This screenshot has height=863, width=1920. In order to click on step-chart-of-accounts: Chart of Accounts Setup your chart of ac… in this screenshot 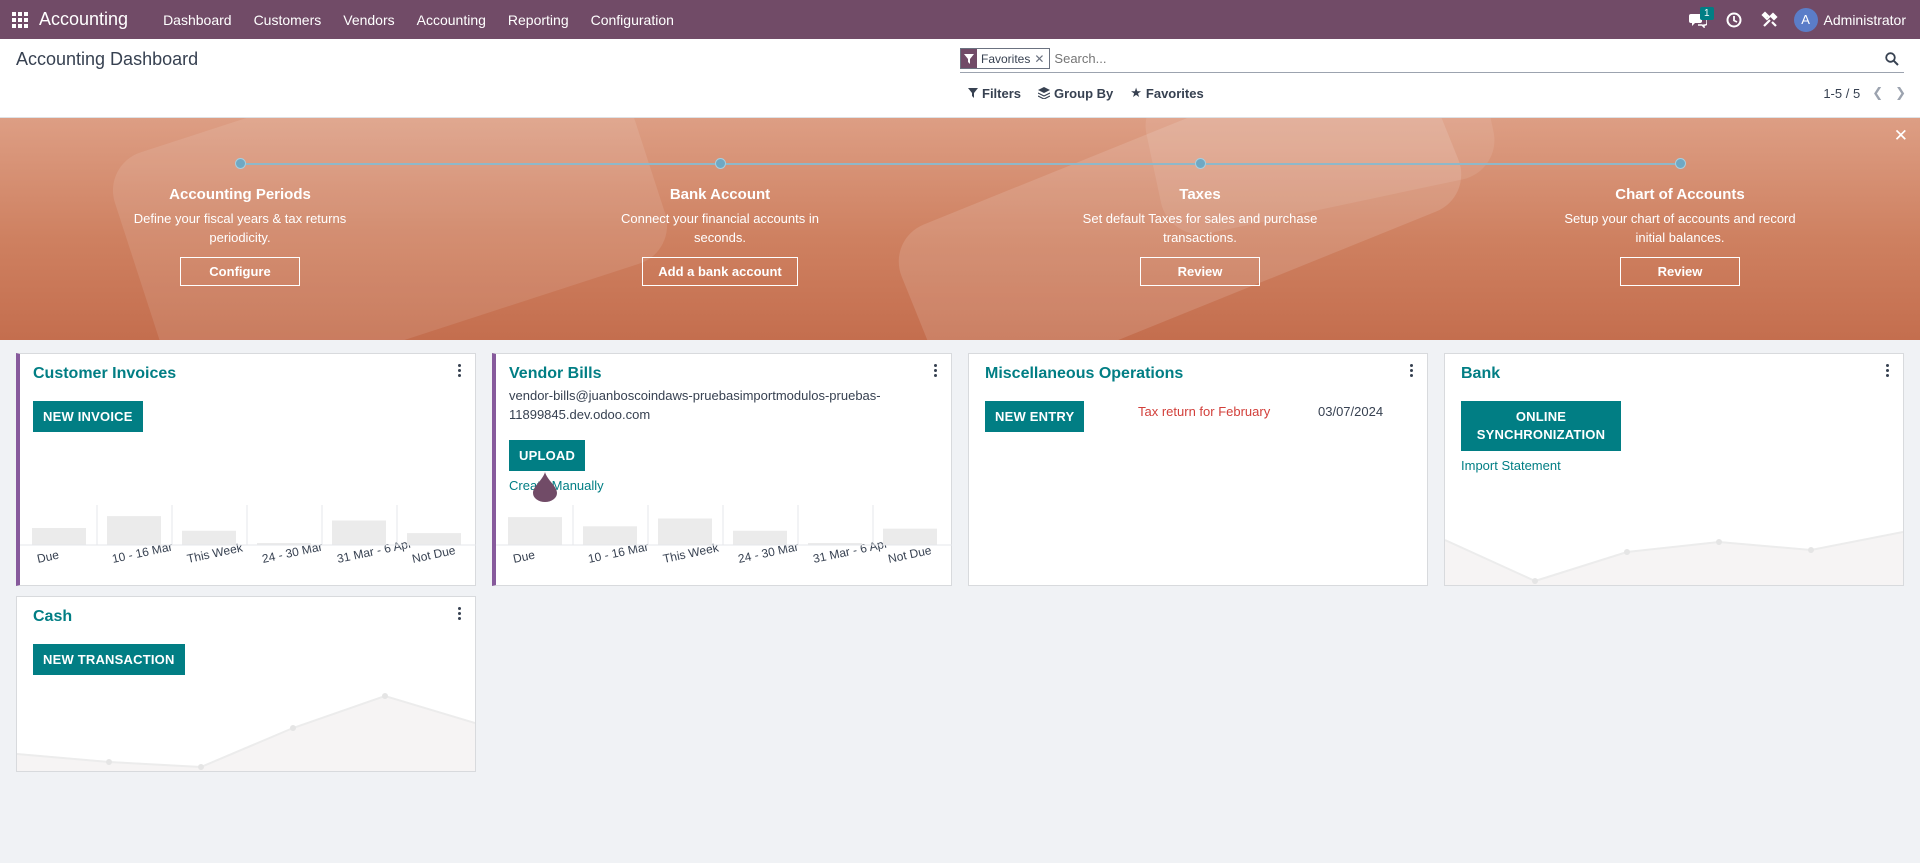, I will do `click(1680, 236)`.